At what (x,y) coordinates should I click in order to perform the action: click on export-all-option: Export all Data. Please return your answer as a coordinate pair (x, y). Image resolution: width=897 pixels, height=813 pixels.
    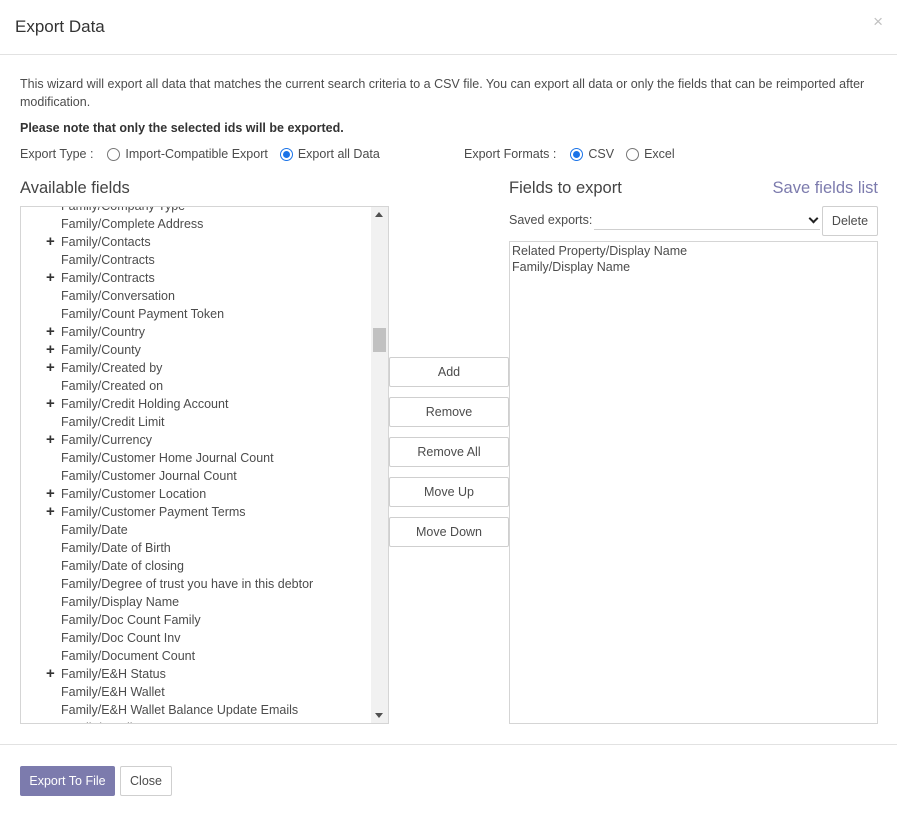
    Looking at the image, I should click on (329, 154).